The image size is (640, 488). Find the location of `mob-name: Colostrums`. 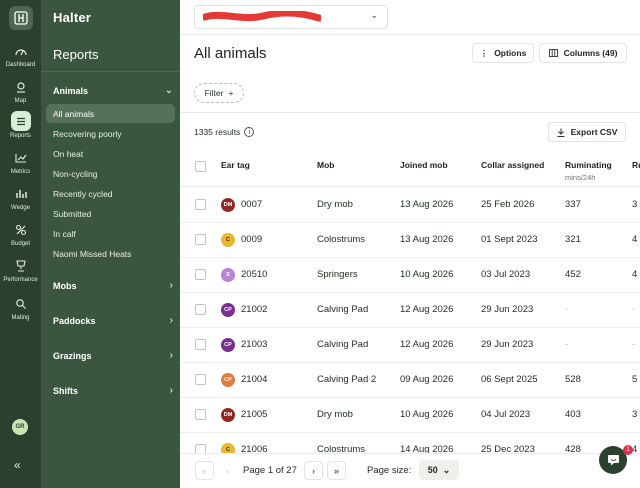

mob-name: Colostrums is located at coordinates (341, 239).